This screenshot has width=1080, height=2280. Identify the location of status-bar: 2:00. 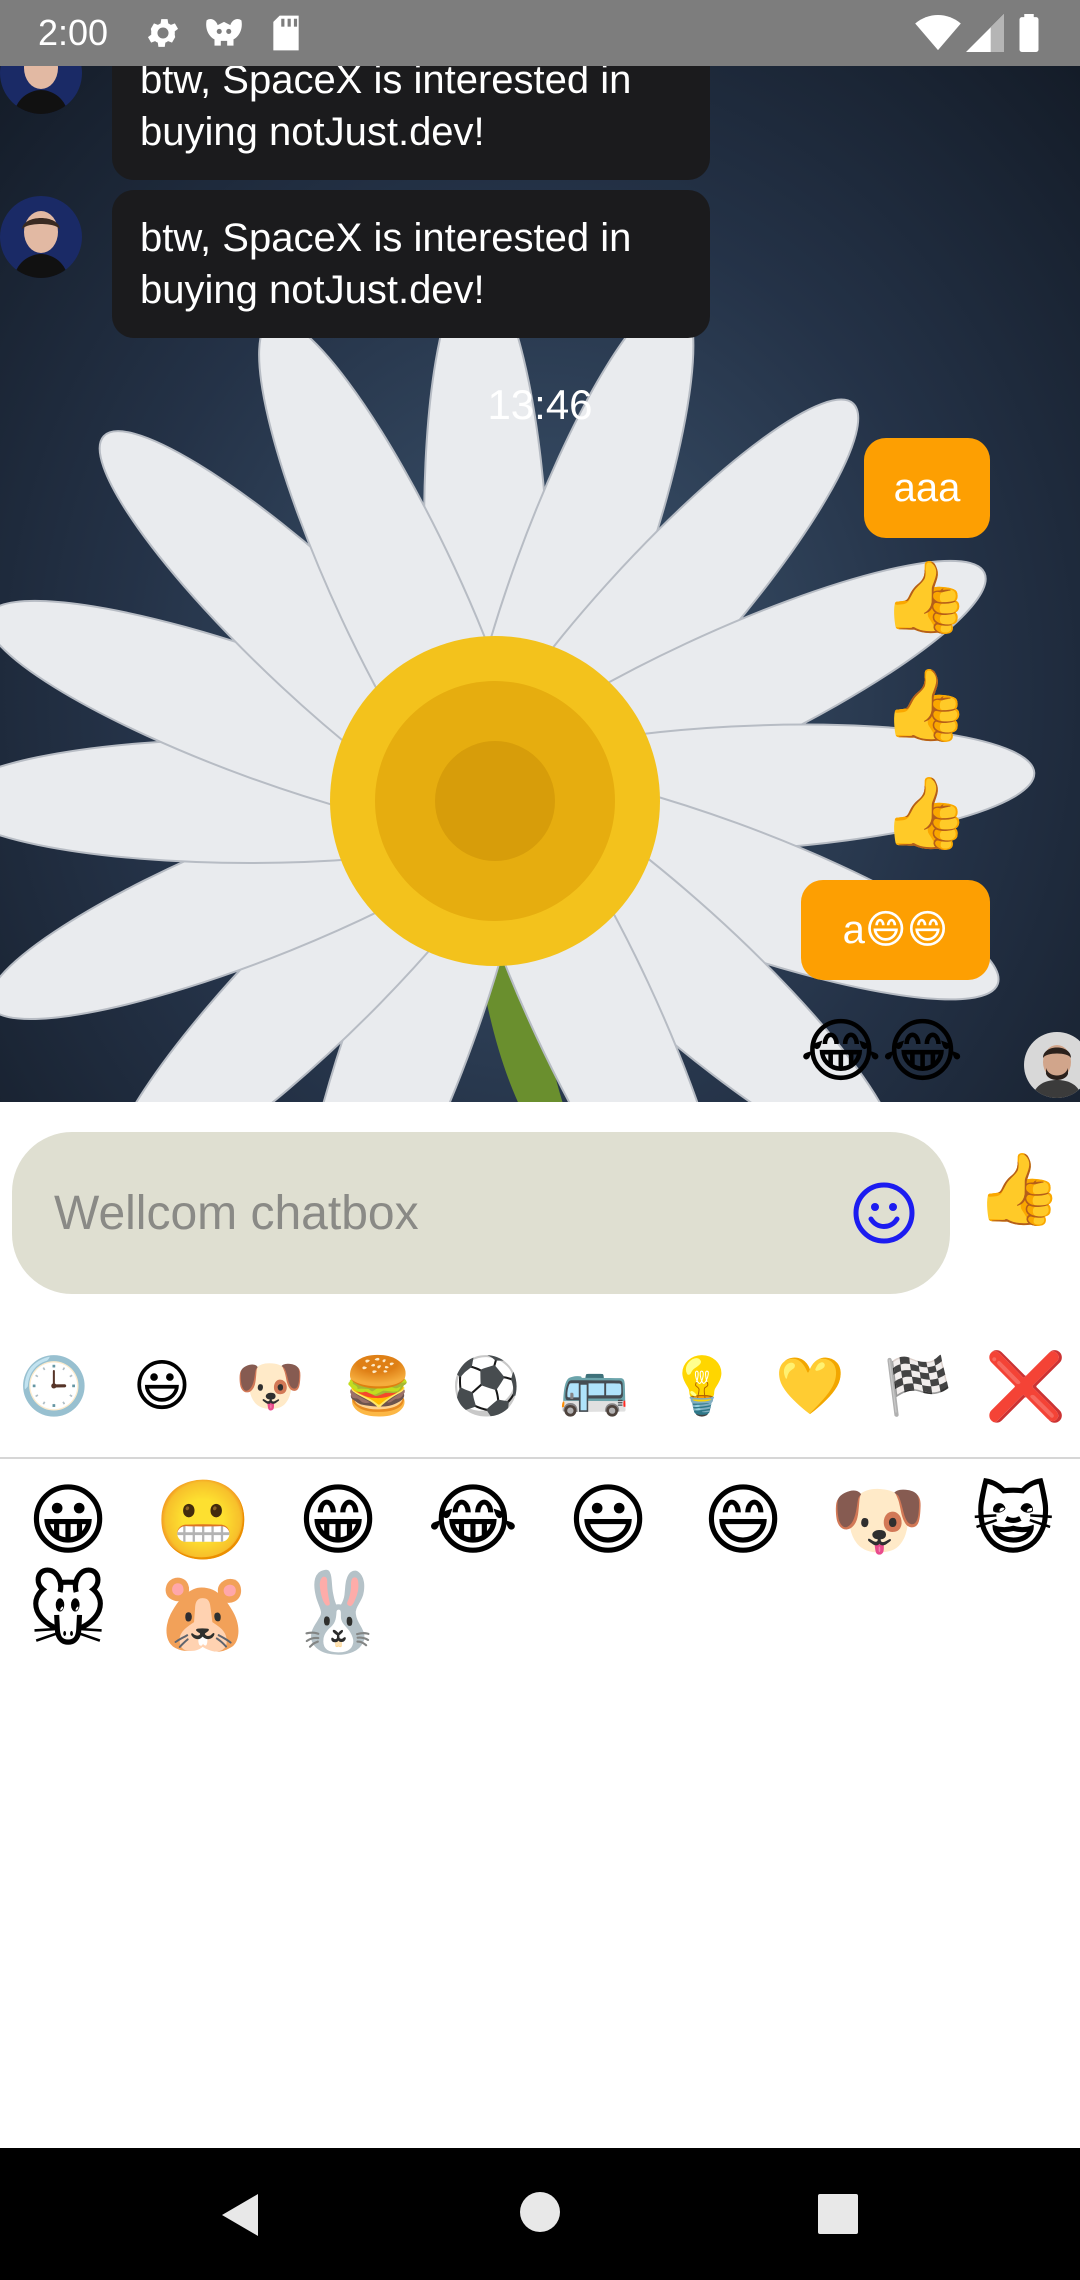
(540, 33).